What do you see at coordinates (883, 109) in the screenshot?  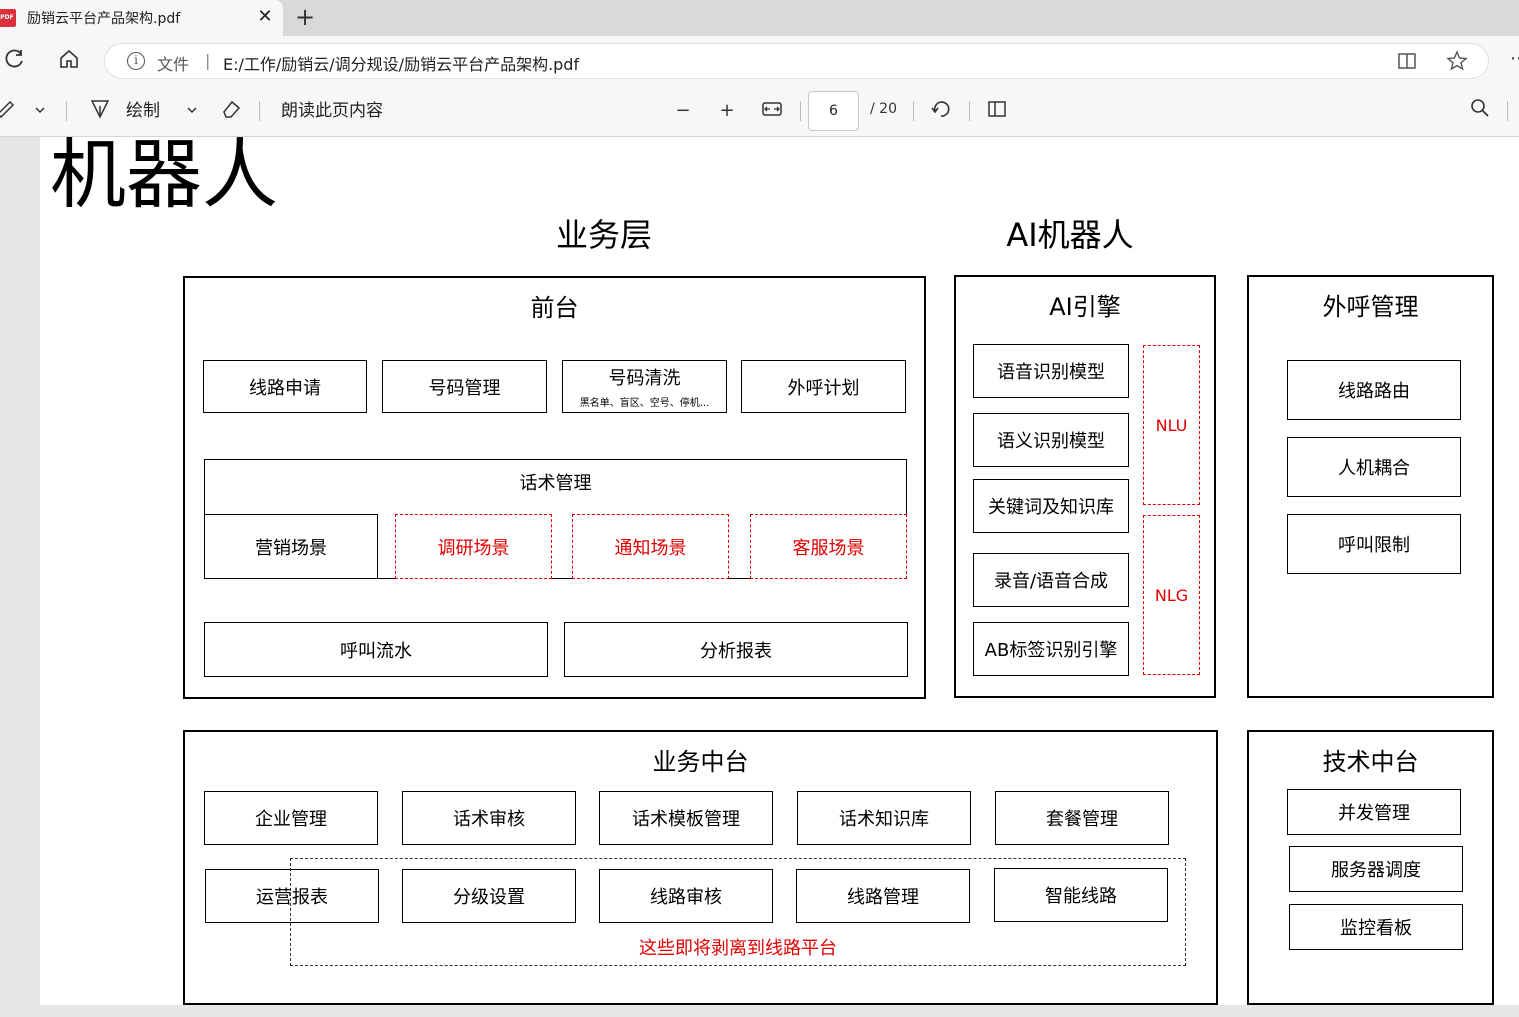 I see `page-total: / 20` at bounding box center [883, 109].